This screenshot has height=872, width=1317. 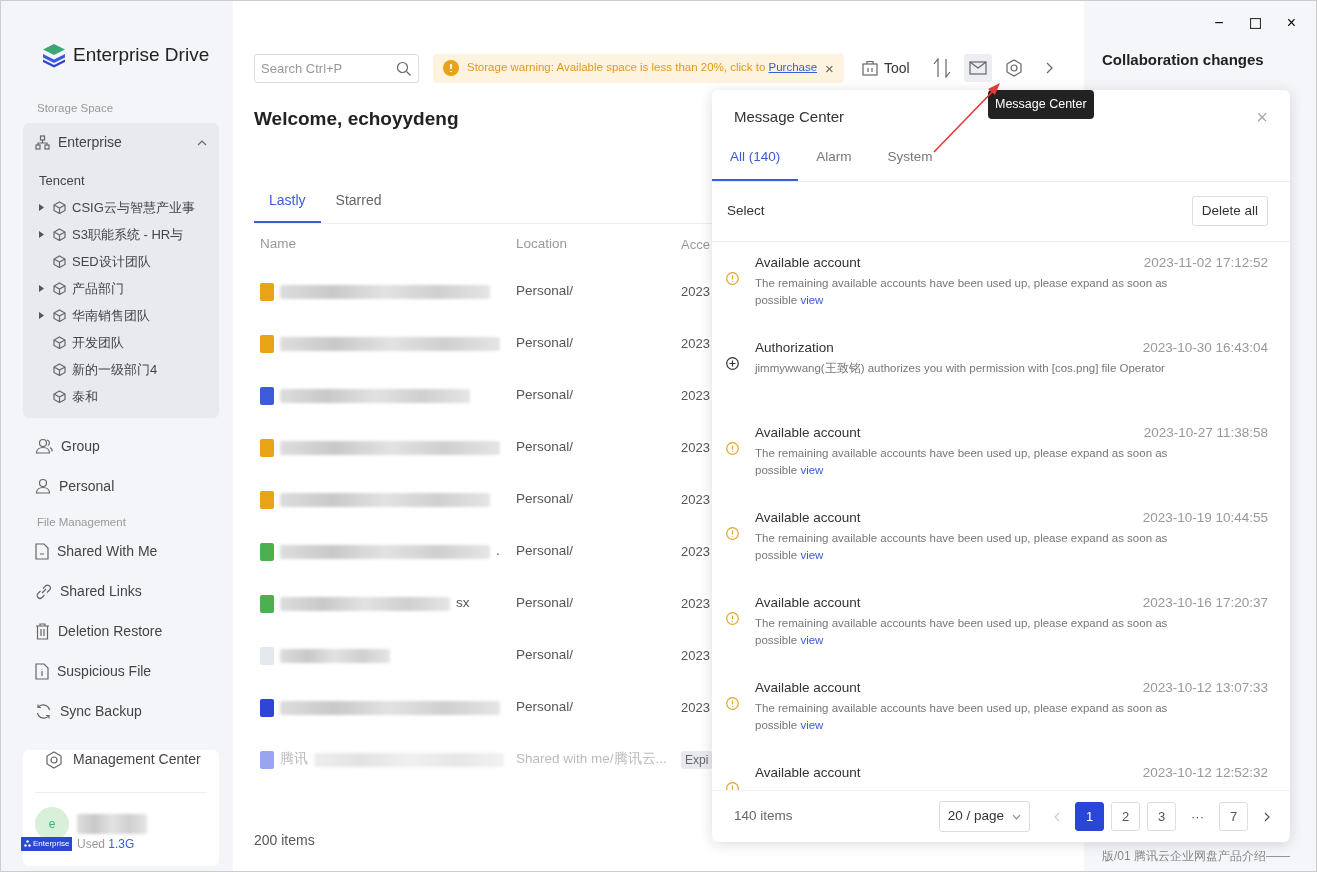 What do you see at coordinates (793, 67) in the screenshot?
I see `purchase-link: Purchase` at bounding box center [793, 67].